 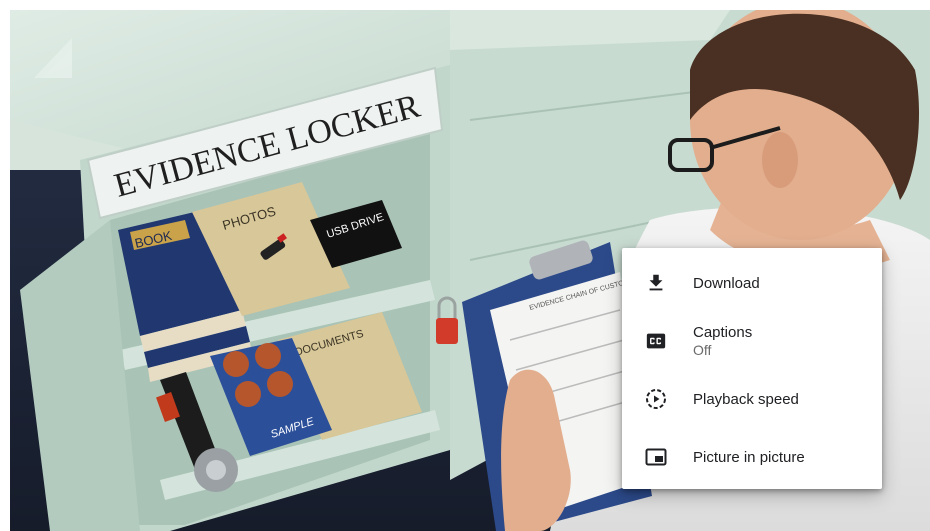 What do you see at coordinates (656, 341) in the screenshot?
I see `closed-captions-icon` at bounding box center [656, 341].